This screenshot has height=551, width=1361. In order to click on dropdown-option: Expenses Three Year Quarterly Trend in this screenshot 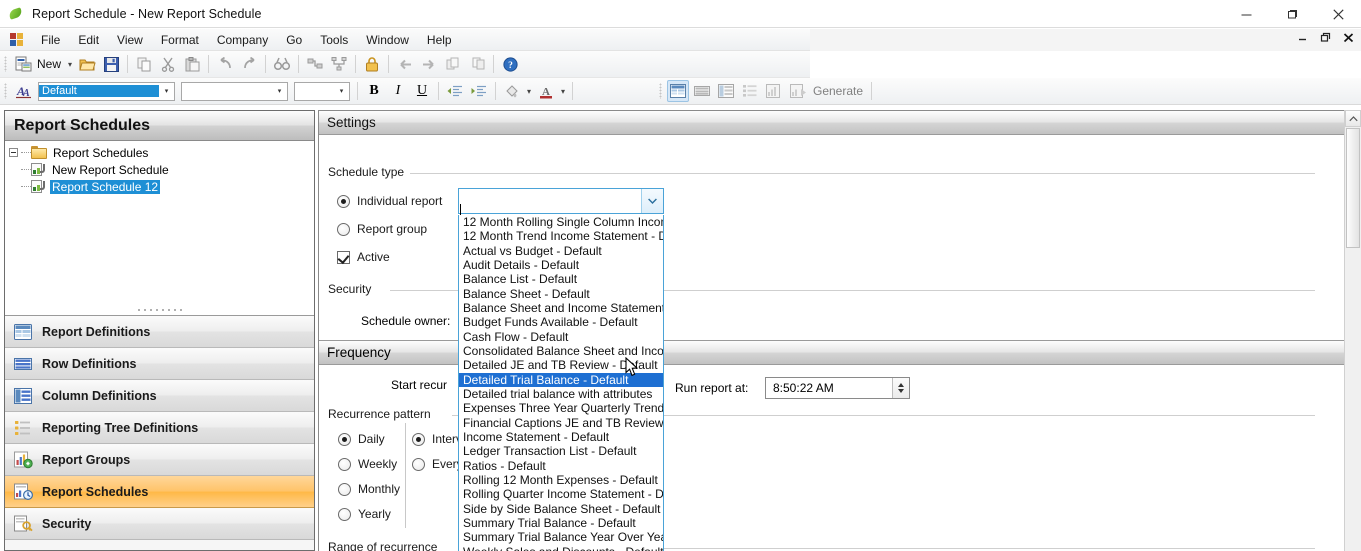, I will do `click(561, 408)`.